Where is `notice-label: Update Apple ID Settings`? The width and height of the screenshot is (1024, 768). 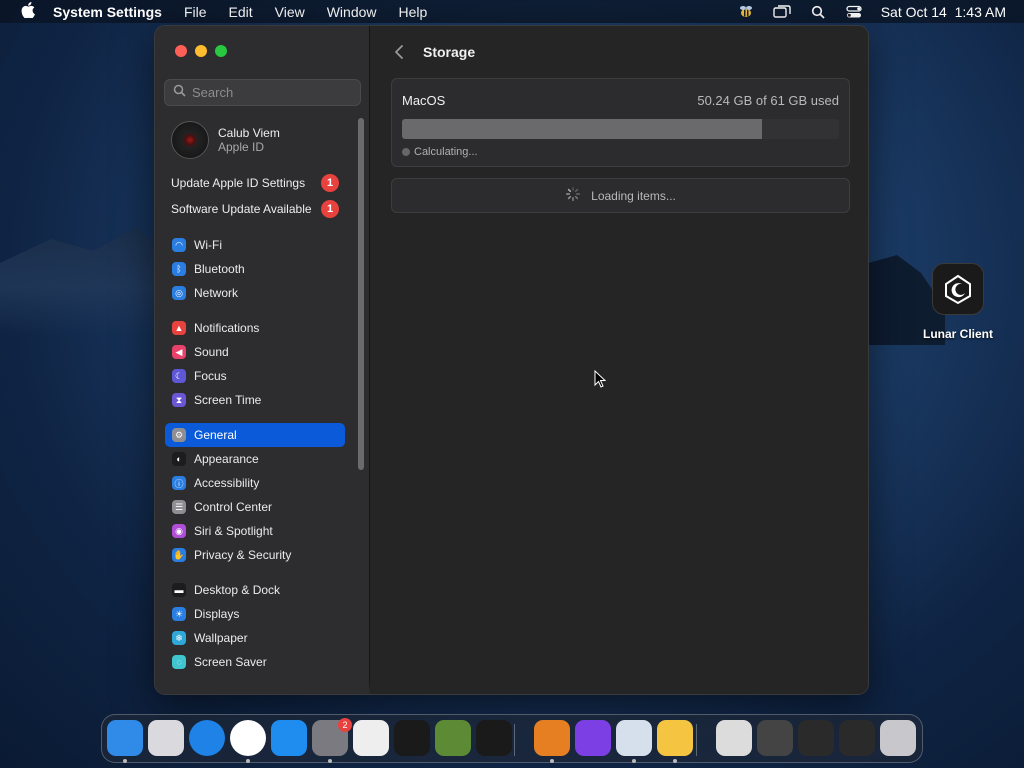 notice-label: Update Apple ID Settings is located at coordinates (238, 183).